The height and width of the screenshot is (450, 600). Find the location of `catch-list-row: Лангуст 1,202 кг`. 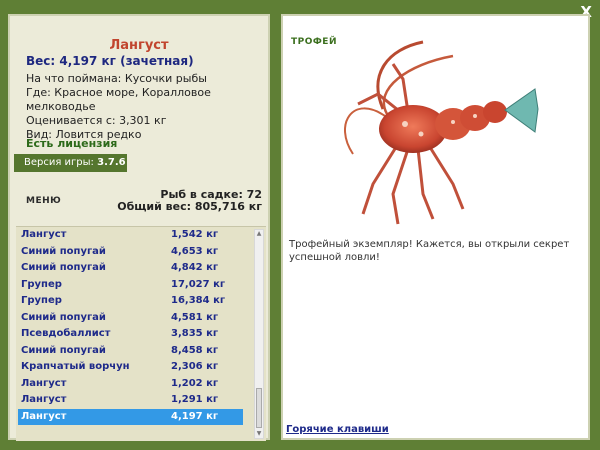

catch-list-row: Лангуст 1,202 кг is located at coordinates (130, 384).